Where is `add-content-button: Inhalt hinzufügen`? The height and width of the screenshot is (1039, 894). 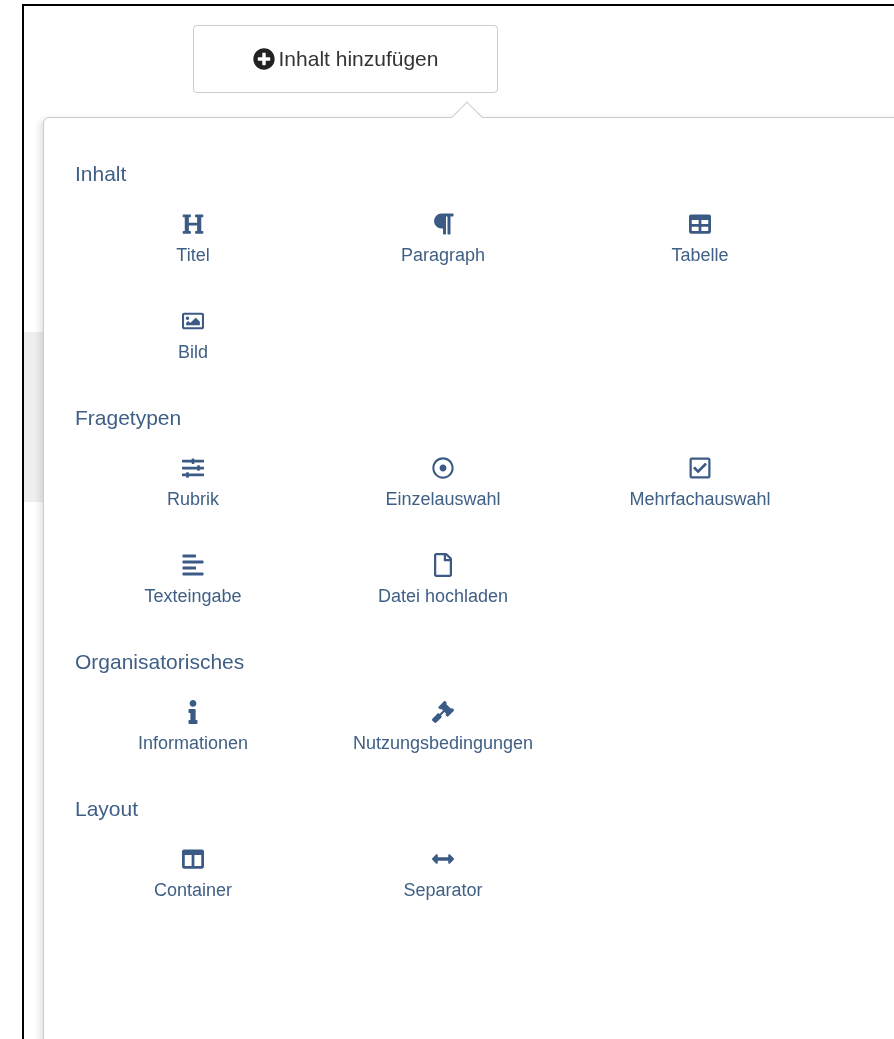
add-content-button: Inhalt hinzufügen is located at coordinates (345, 59).